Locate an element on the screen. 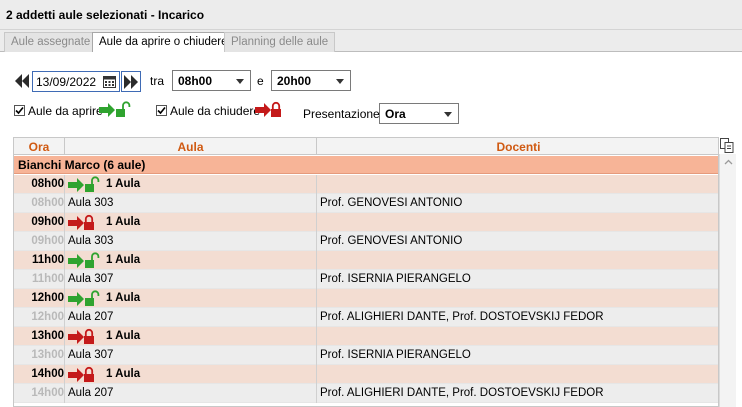  to-time-select: 20h00 is located at coordinates (311, 80).